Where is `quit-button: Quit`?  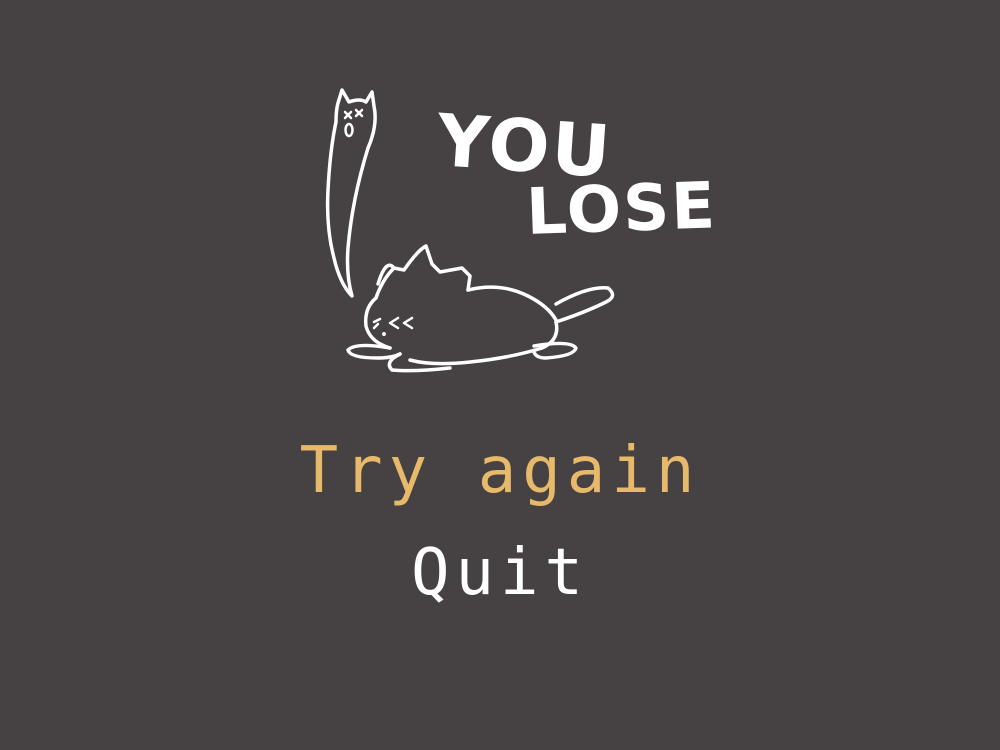 quit-button: Quit is located at coordinates (500, 573).